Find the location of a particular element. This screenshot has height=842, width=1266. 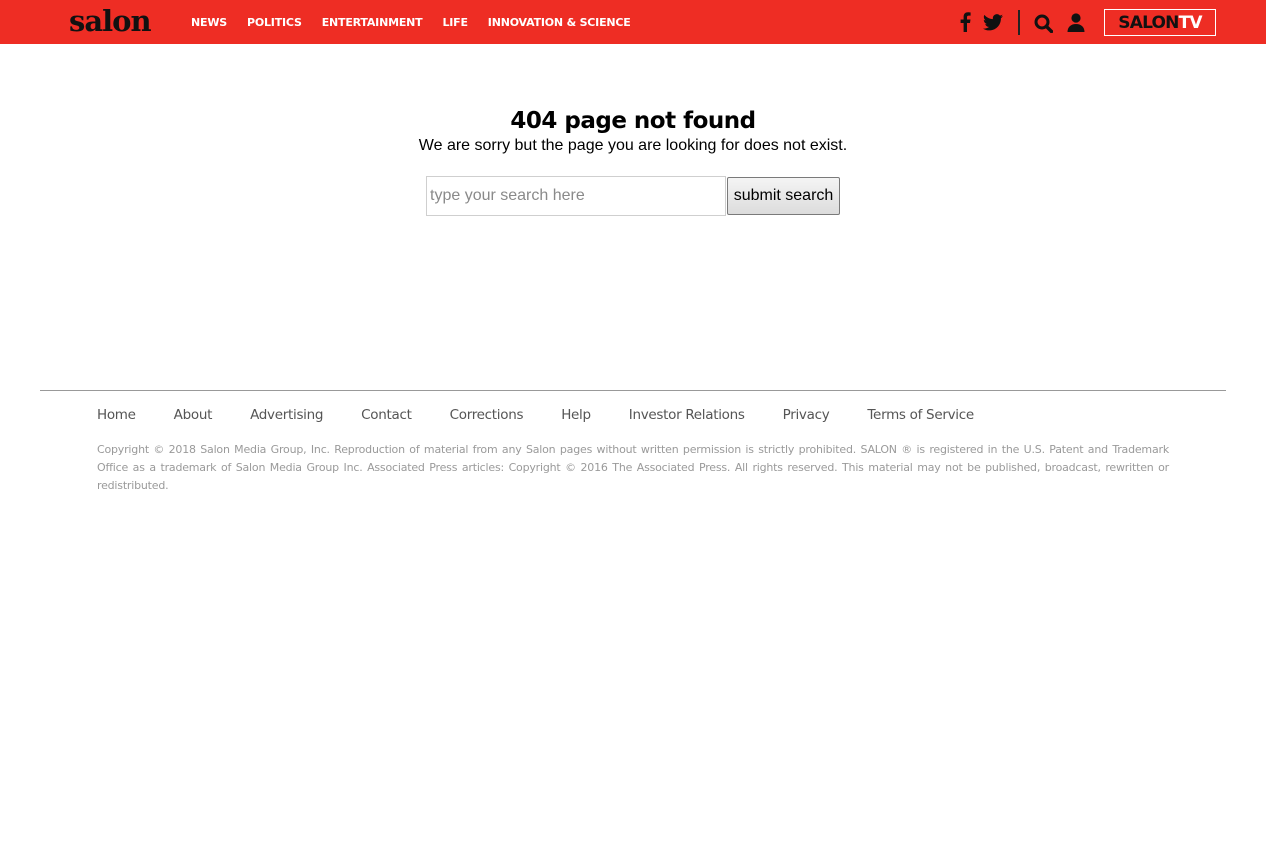

nav-news: NEWS is located at coordinates (209, 22).